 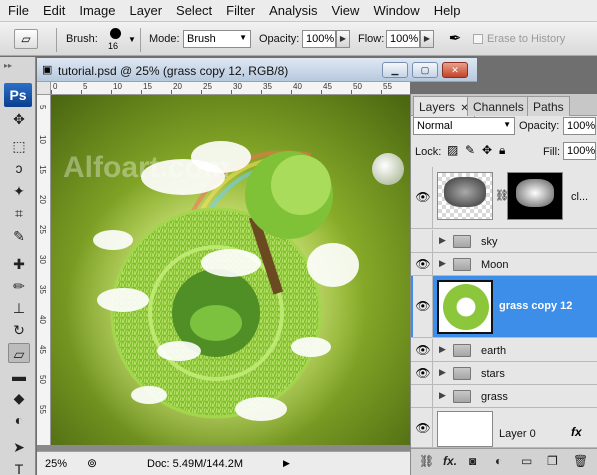 I want to click on tab-layers: Layers ✕, so click(x=444, y=106).